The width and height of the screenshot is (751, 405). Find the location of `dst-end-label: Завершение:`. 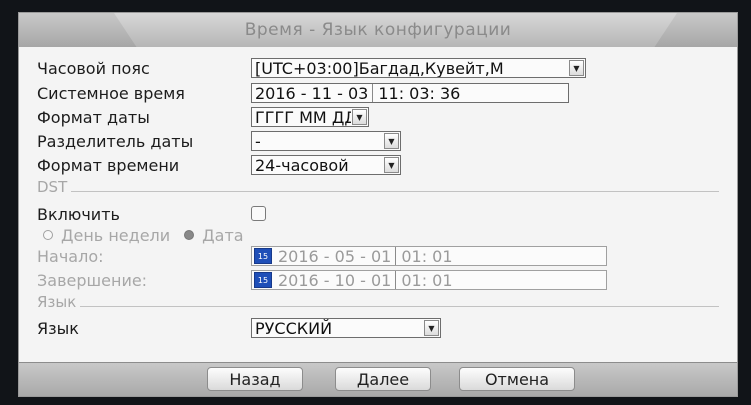

dst-end-label: Завершение: is located at coordinates (92, 280).